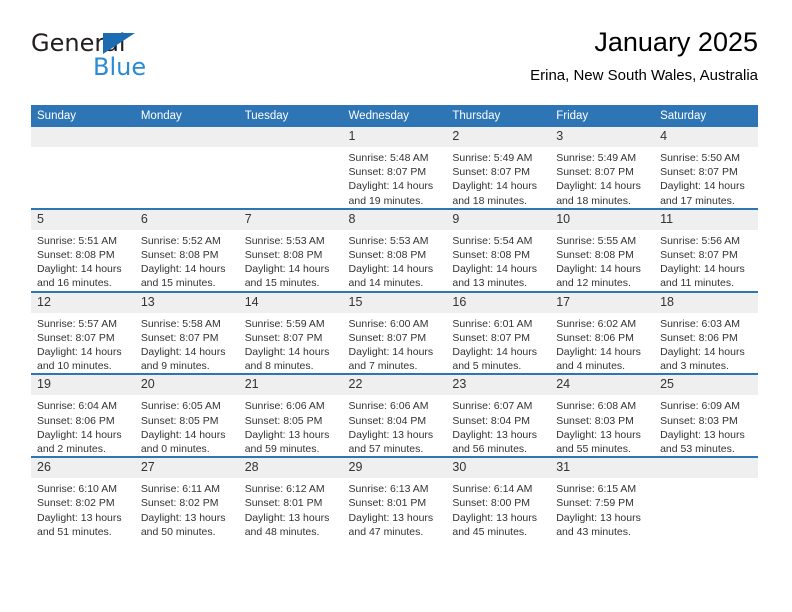 This screenshot has height=612, width=792. What do you see at coordinates (83, 302) in the screenshot?
I see `day-number: 12` at bounding box center [83, 302].